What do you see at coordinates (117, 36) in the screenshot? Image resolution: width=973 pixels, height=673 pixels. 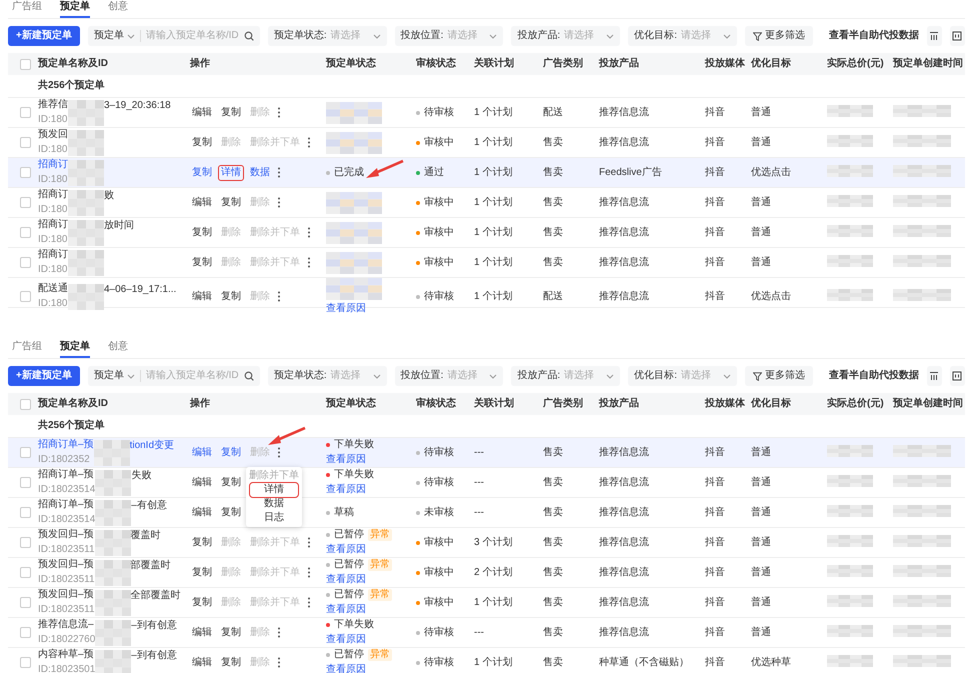 I see `scope-dropdown: 预定单` at bounding box center [117, 36].